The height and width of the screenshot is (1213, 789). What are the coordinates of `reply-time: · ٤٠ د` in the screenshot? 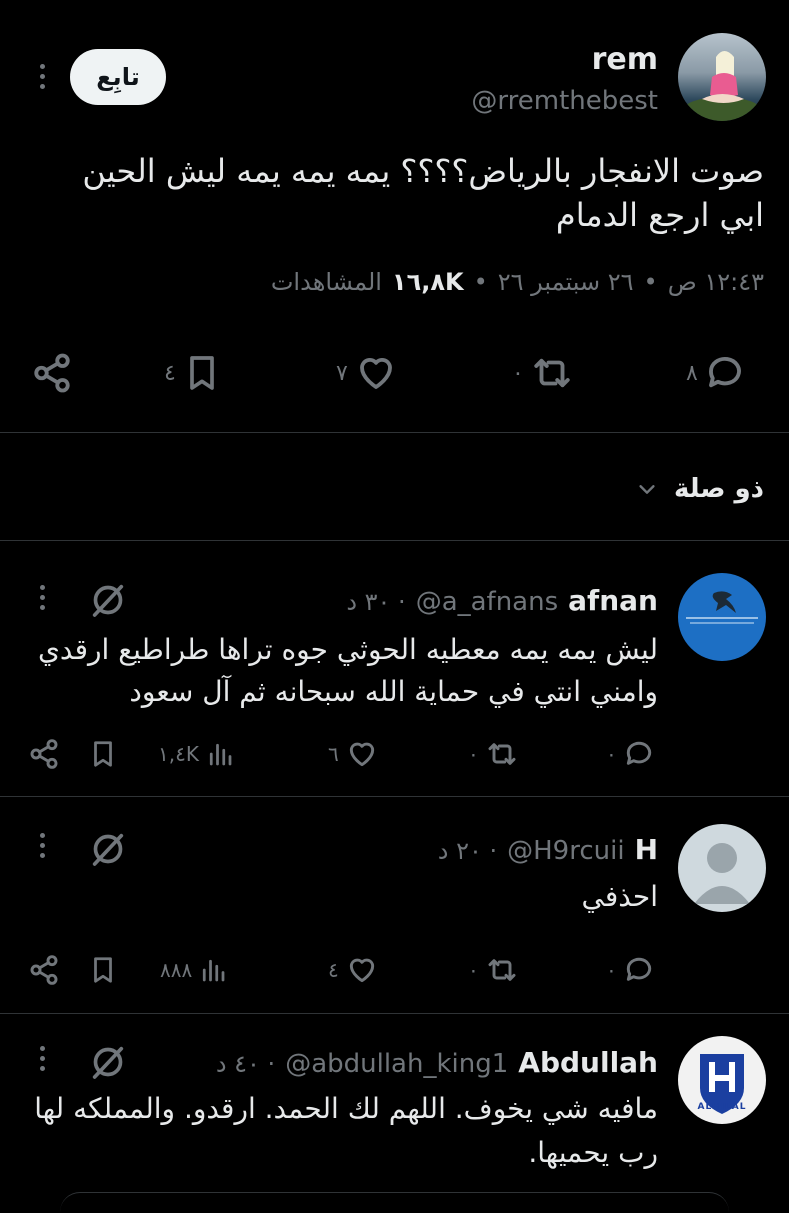 It's located at (245, 1064).